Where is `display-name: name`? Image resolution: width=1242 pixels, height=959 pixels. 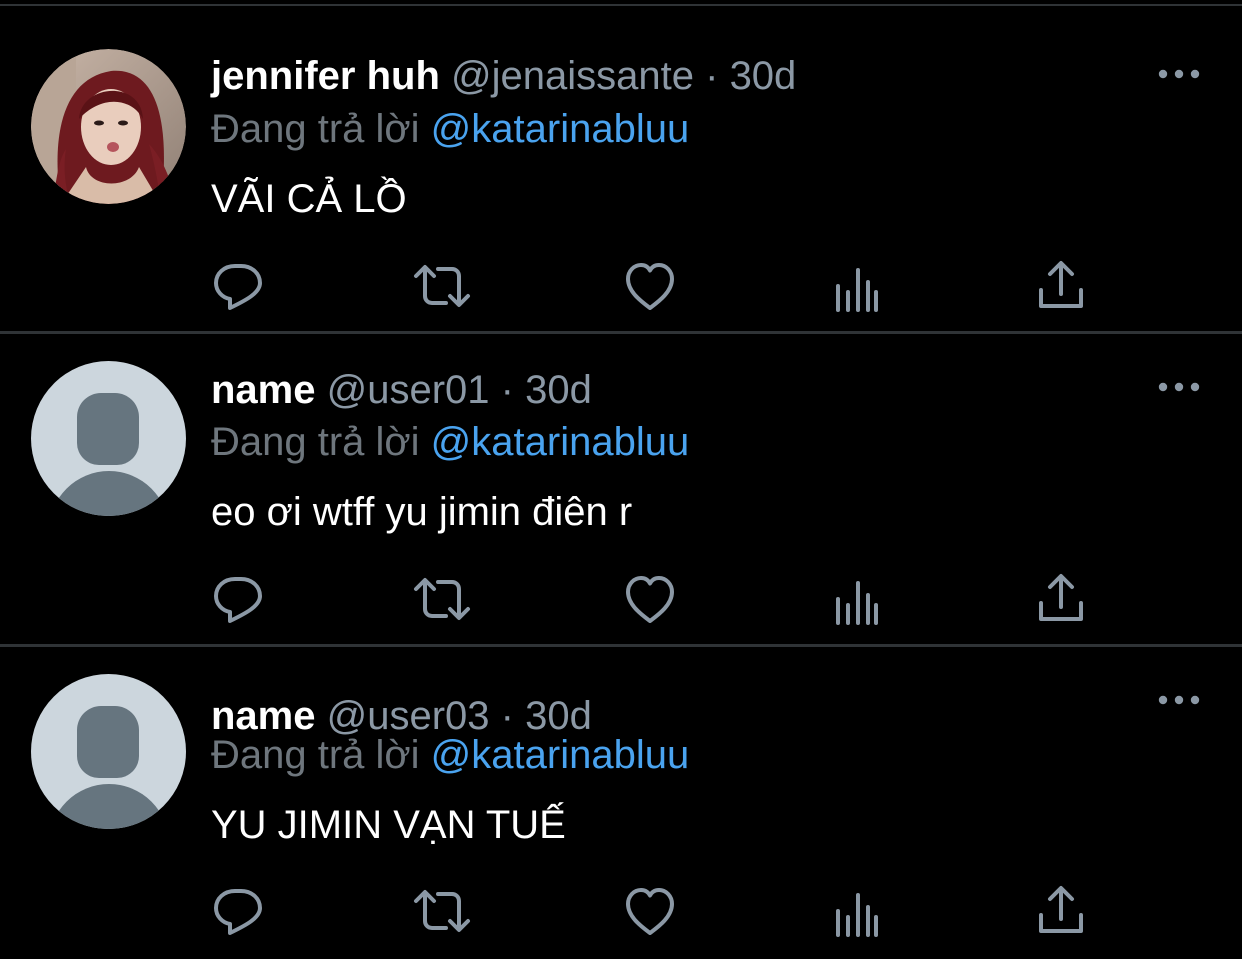 display-name: name is located at coordinates (263, 390).